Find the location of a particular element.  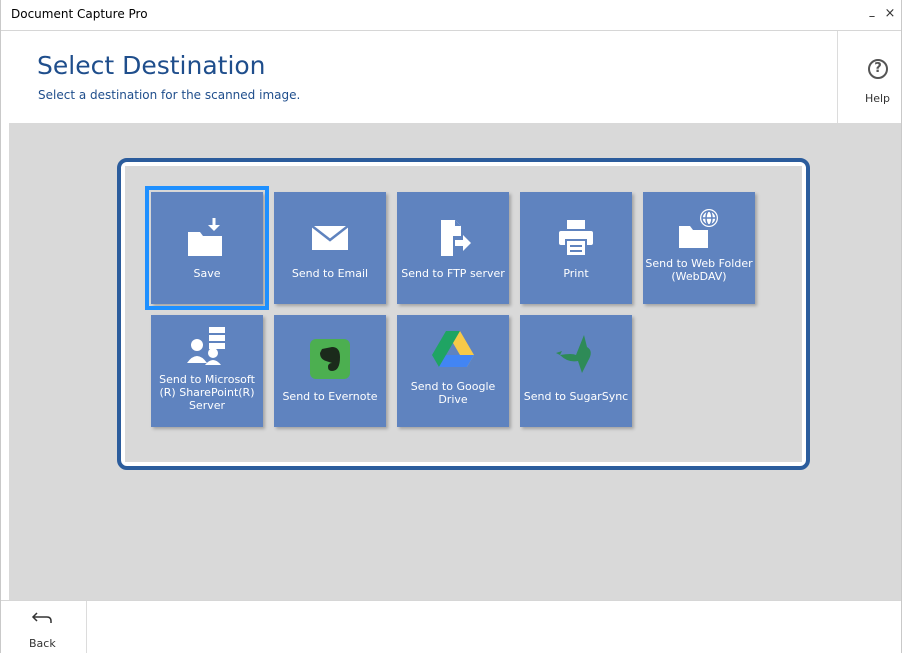

envelope-icon is located at coordinates (330, 238).